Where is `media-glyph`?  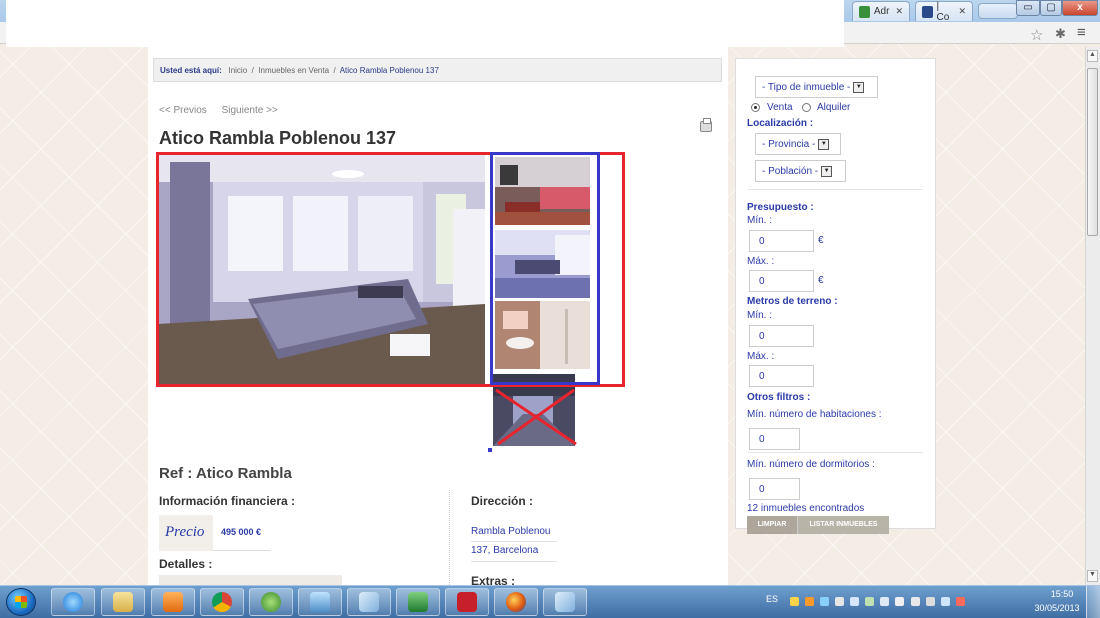
media-glyph is located at coordinates (173, 602).